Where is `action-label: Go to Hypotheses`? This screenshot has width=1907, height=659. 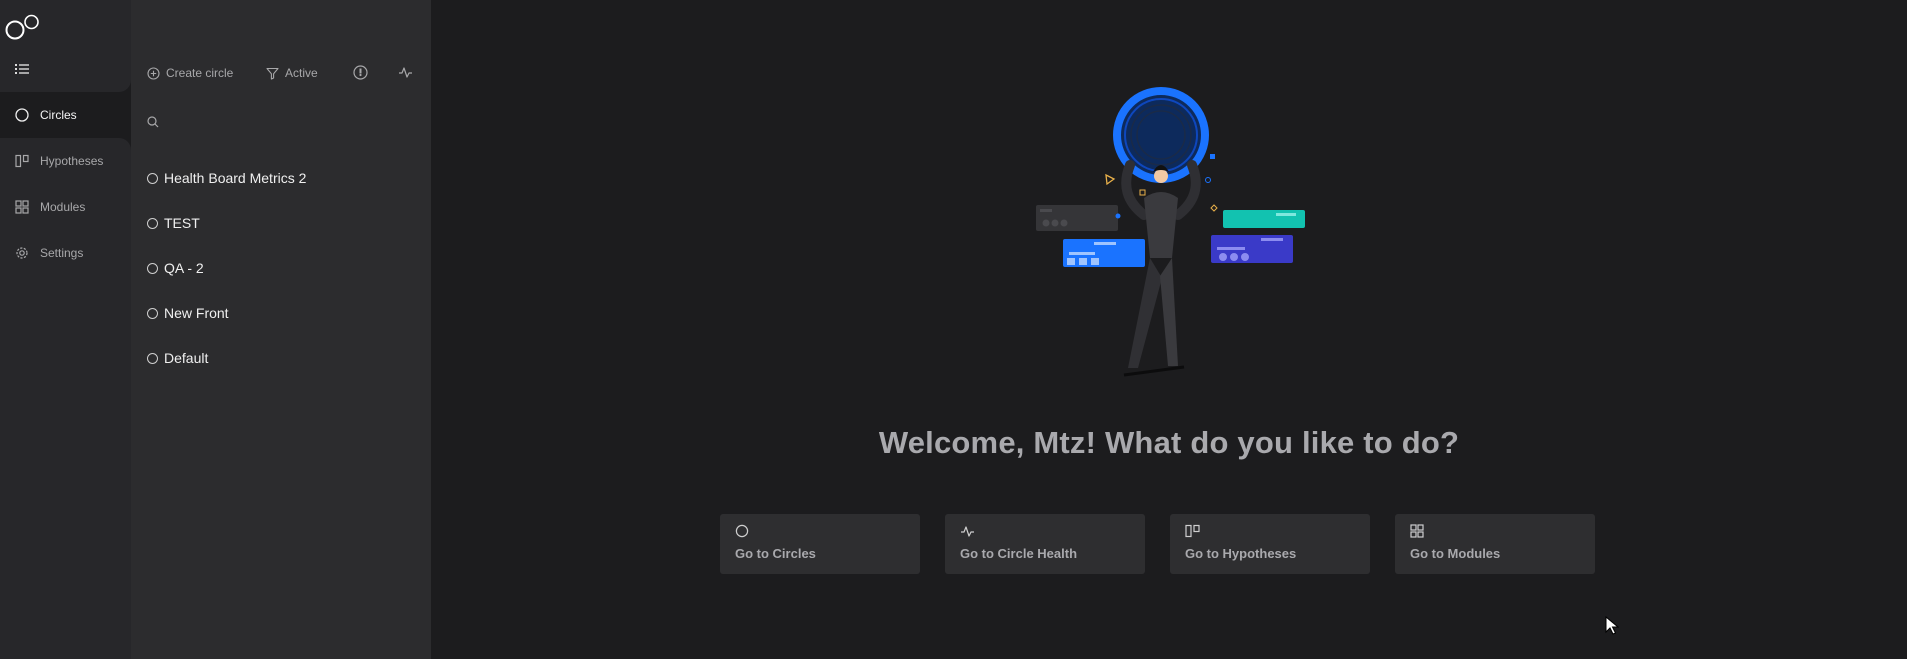
action-label: Go to Hypotheses is located at coordinates (1241, 553).